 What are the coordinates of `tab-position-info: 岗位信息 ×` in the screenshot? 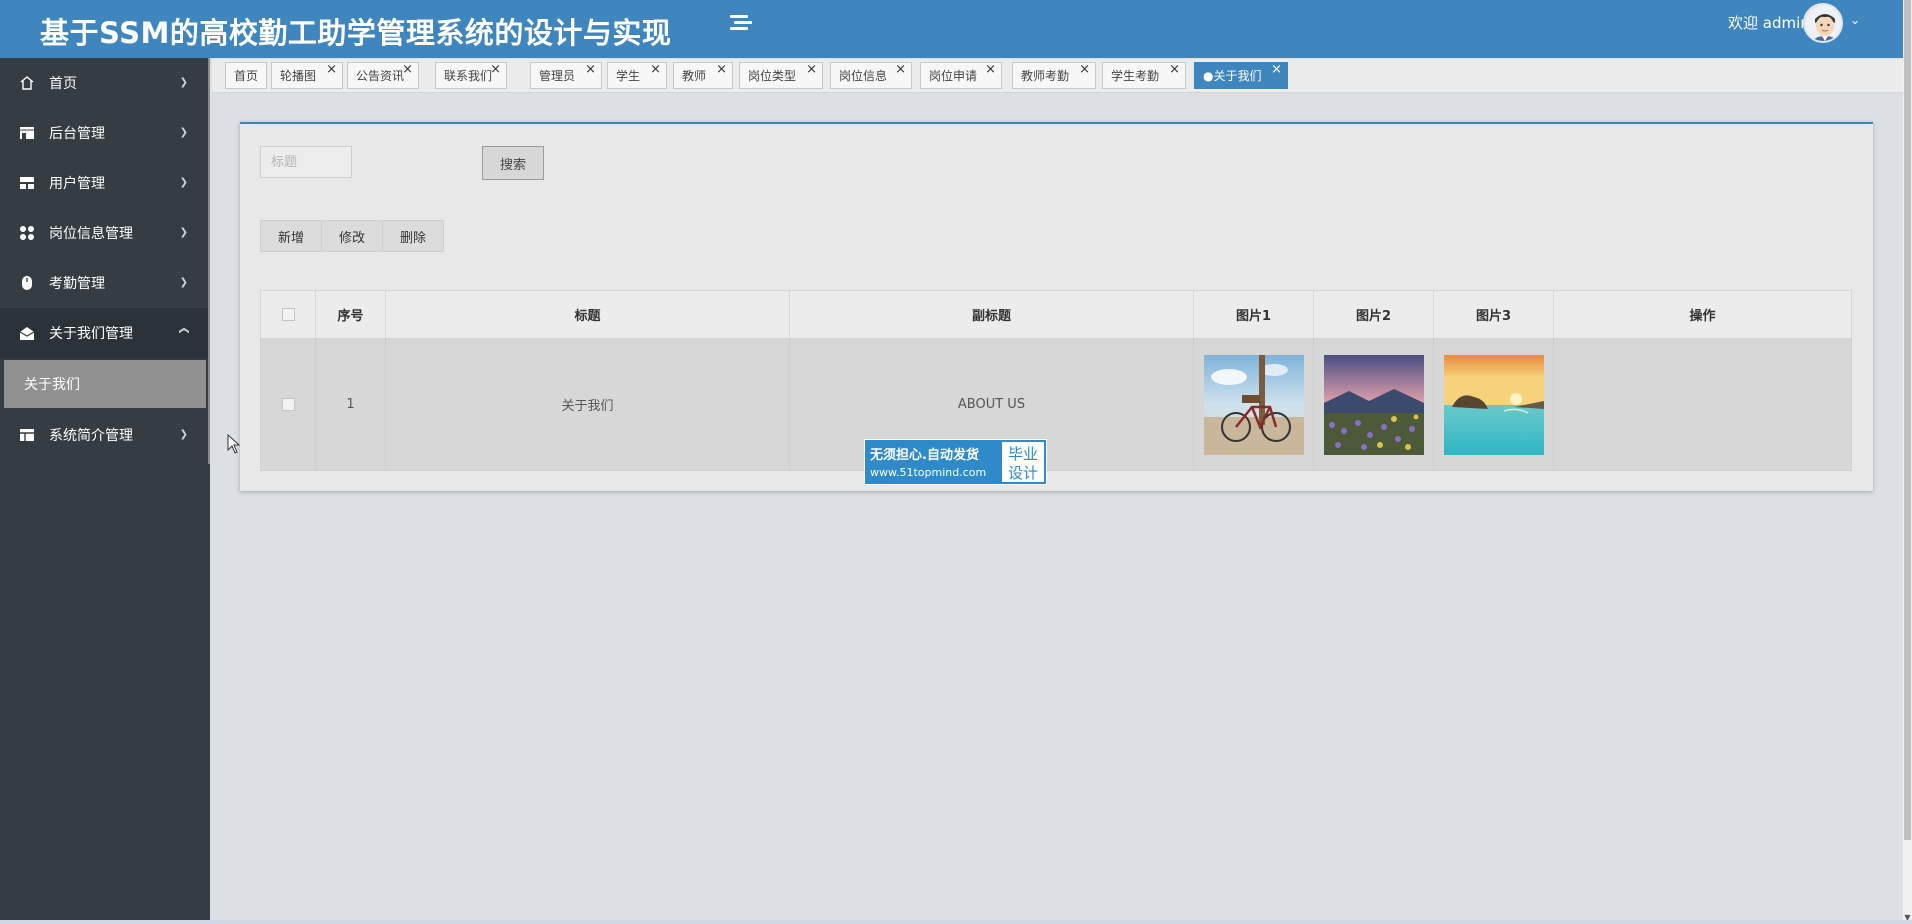 It's located at (871, 75).